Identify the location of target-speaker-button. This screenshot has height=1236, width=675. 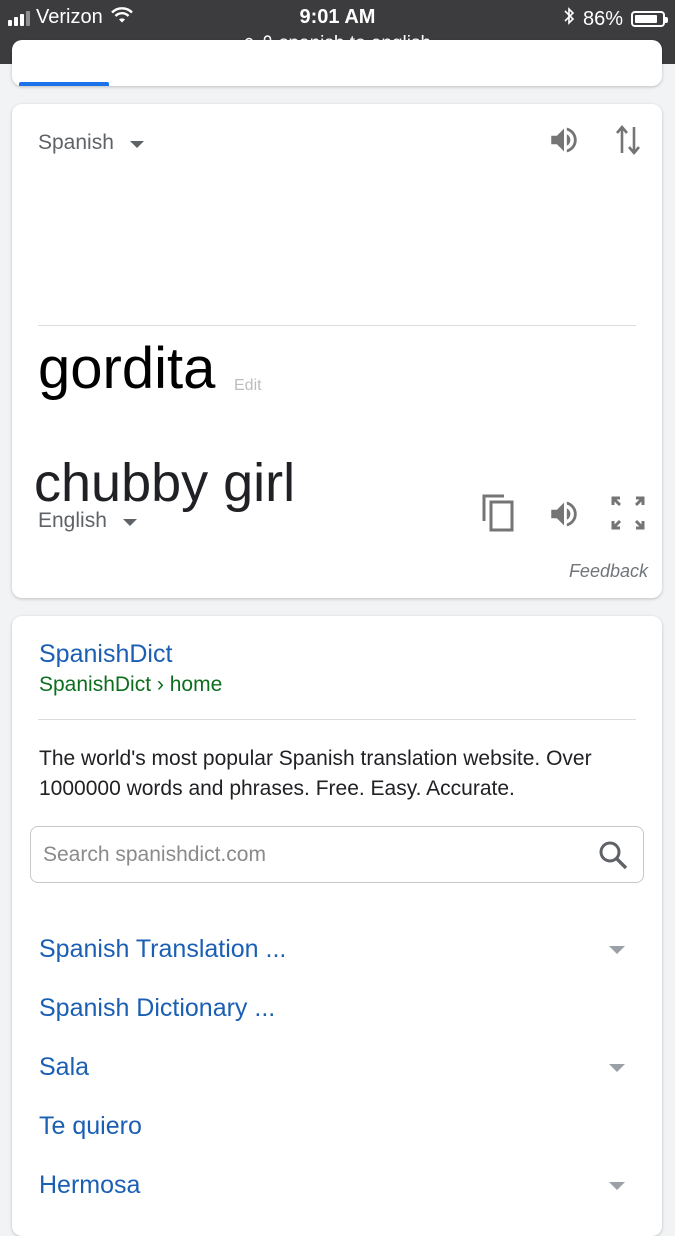
(564, 514).